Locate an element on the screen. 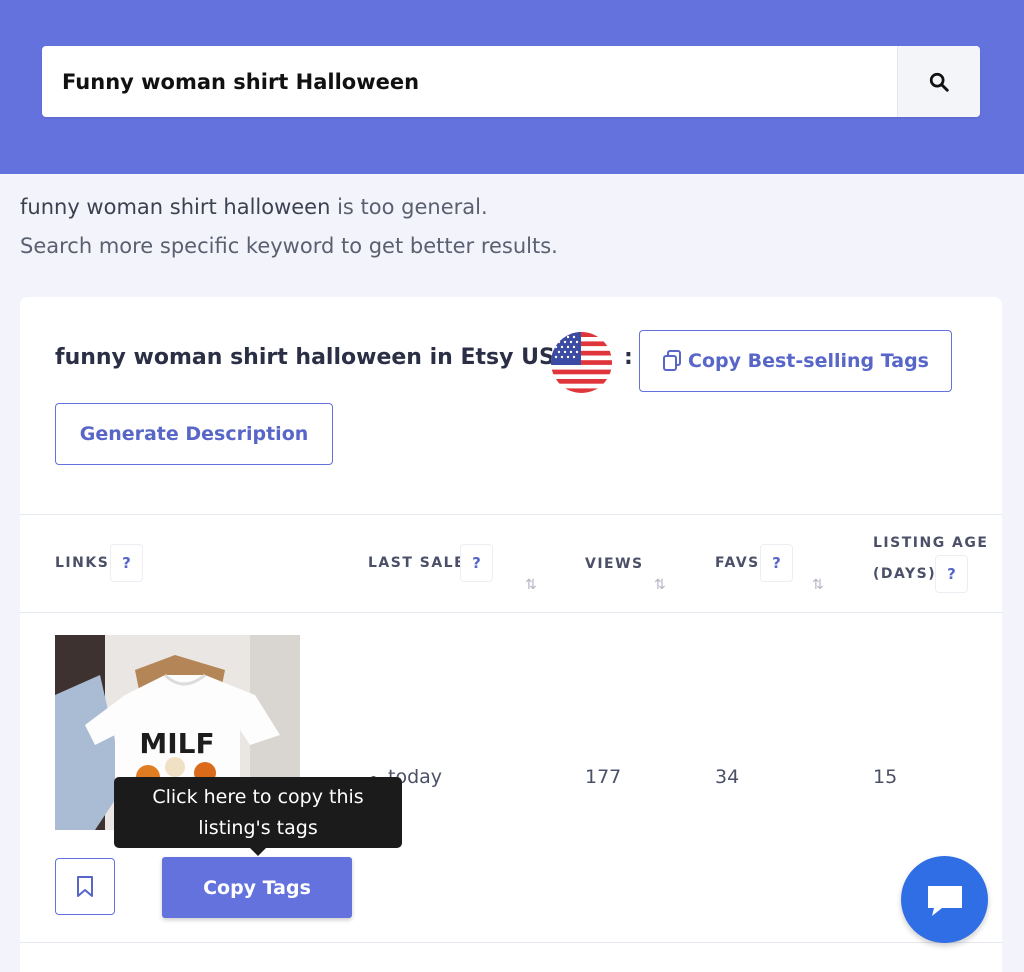 This screenshot has height=972, width=1024. generate-description-button: Generate Description is located at coordinates (194, 434).